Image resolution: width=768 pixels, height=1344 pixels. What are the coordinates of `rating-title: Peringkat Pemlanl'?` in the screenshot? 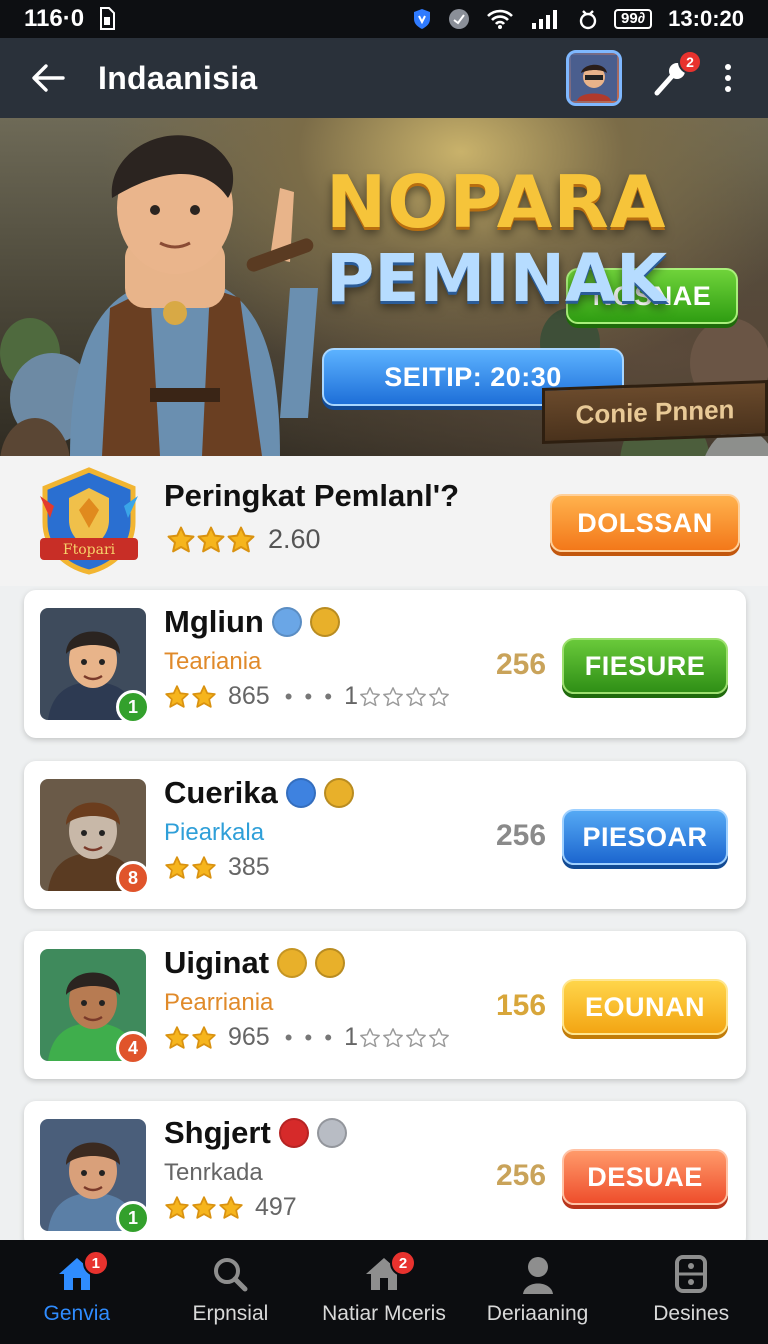 It's located at (312, 495).